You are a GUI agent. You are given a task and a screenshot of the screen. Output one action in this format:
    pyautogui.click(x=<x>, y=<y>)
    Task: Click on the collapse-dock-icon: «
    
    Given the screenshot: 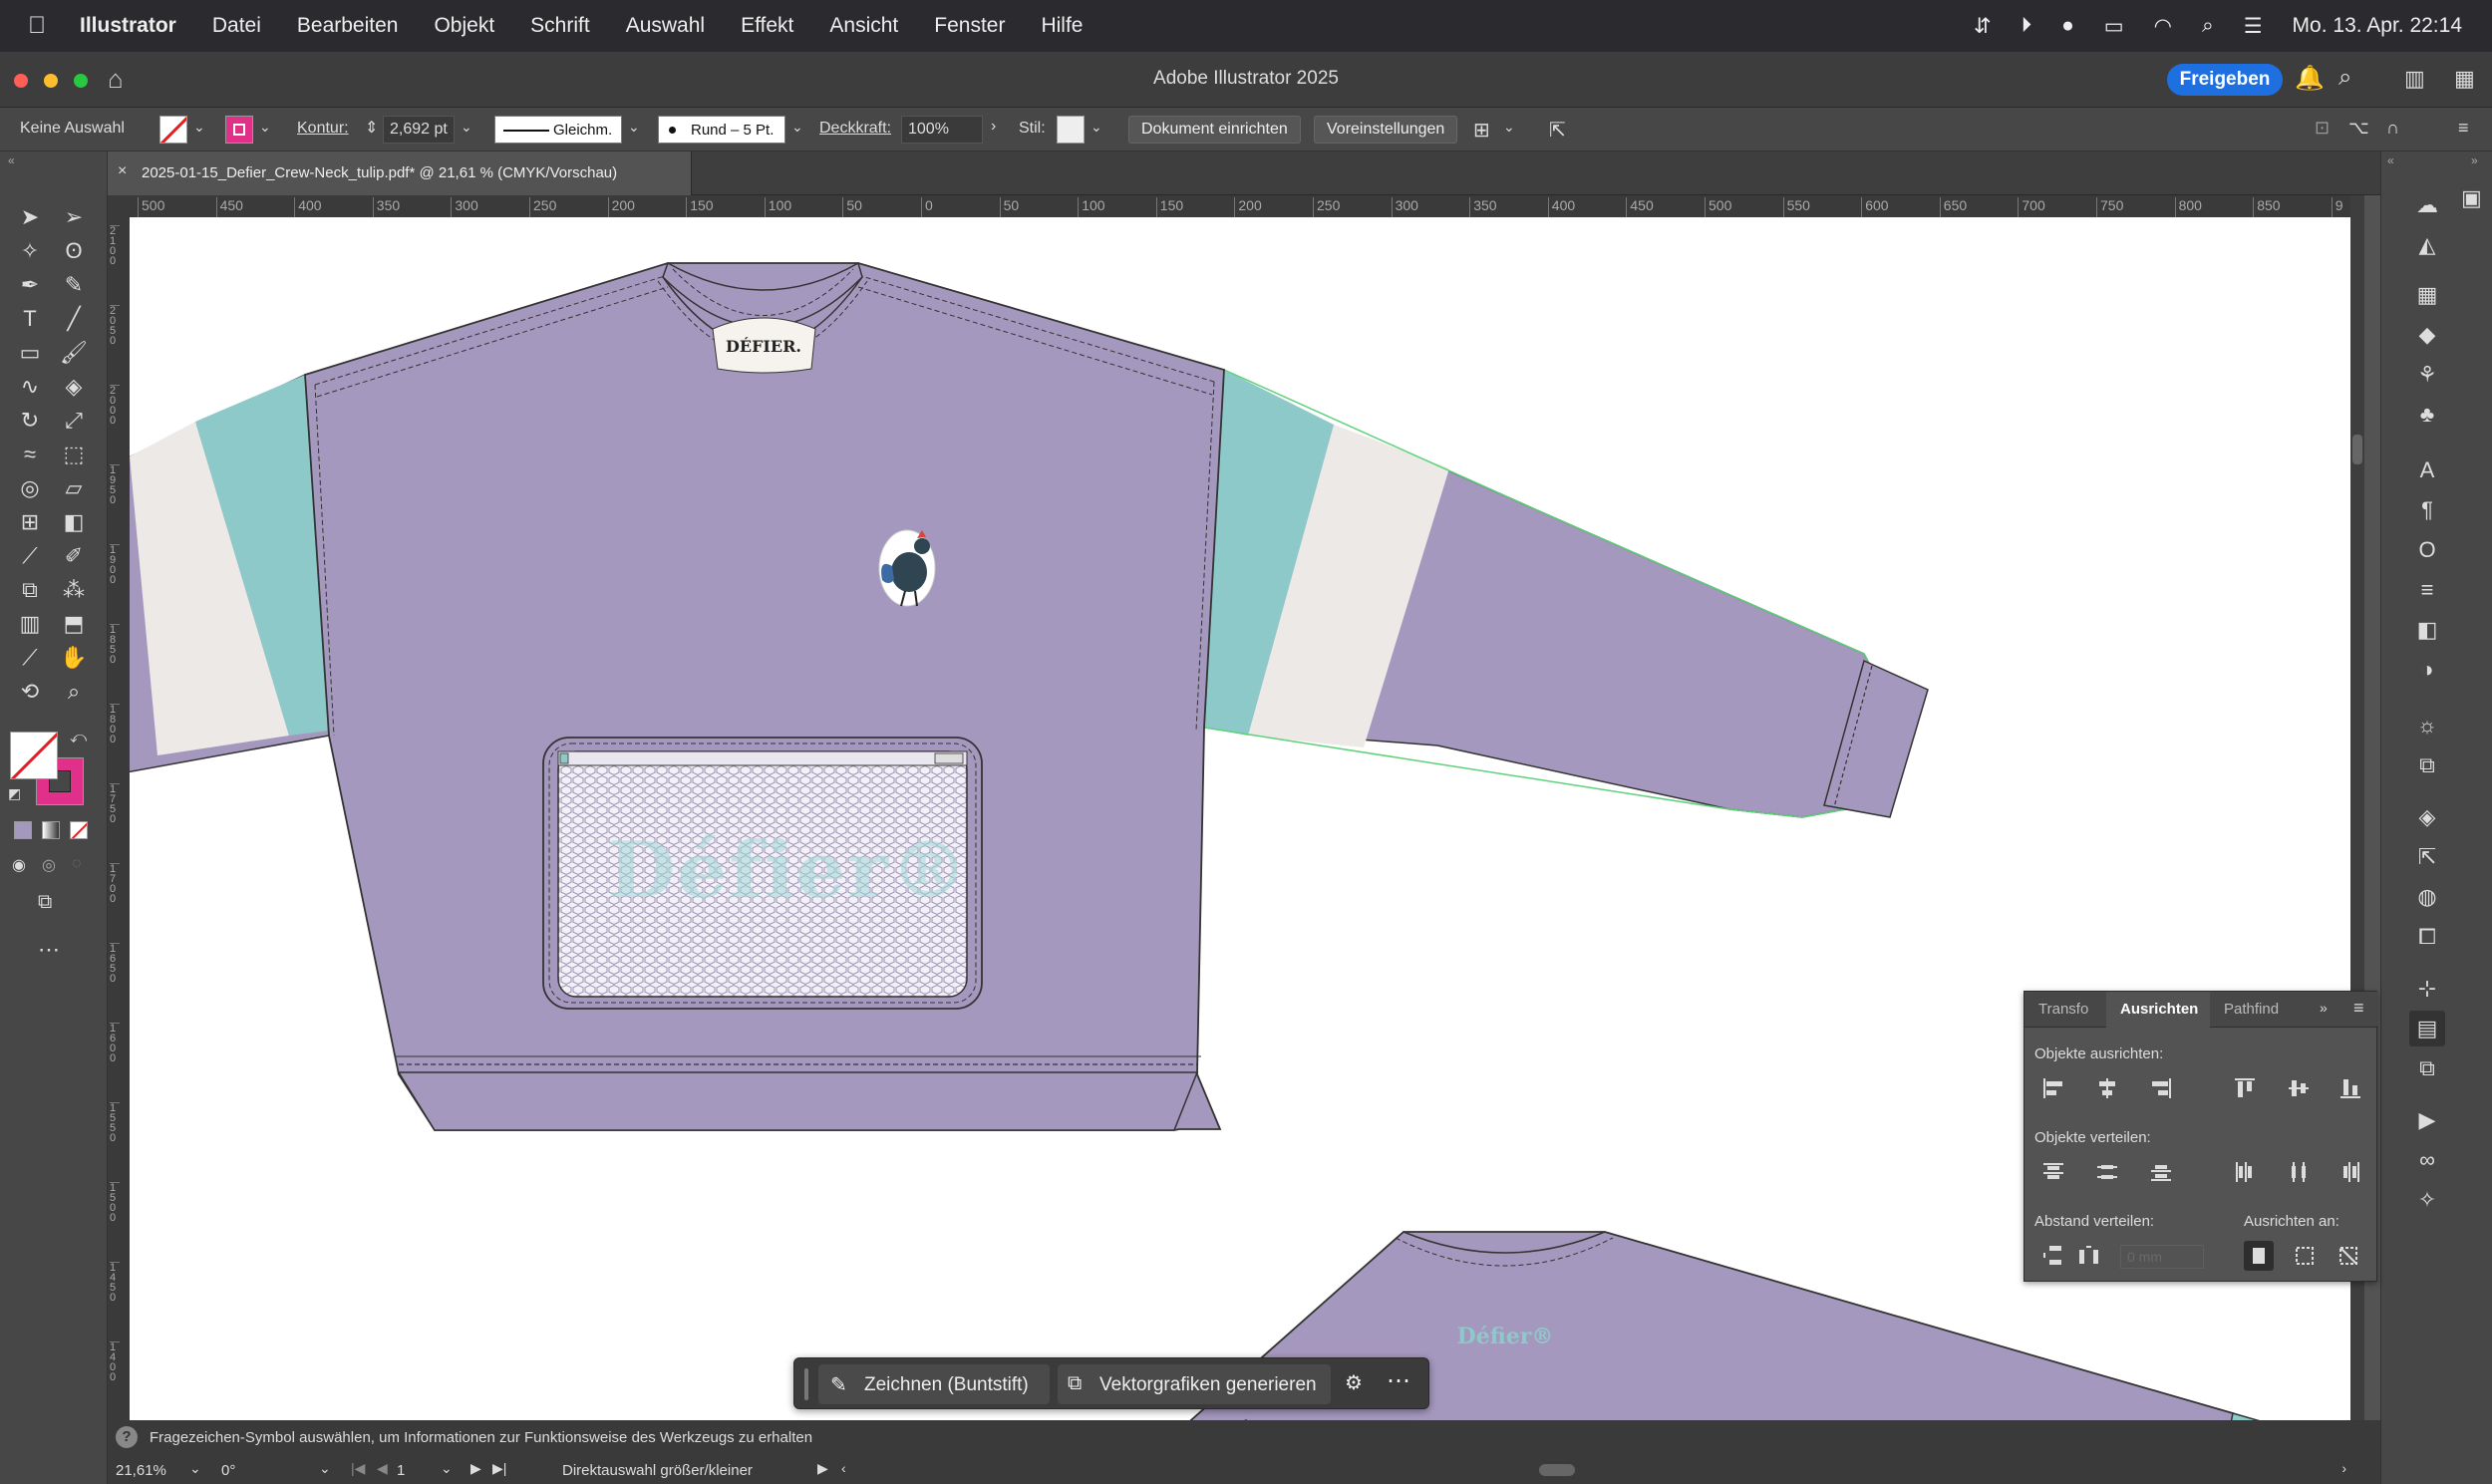 What is the action you would take?
    pyautogui.click(x=2390, y=160)
    